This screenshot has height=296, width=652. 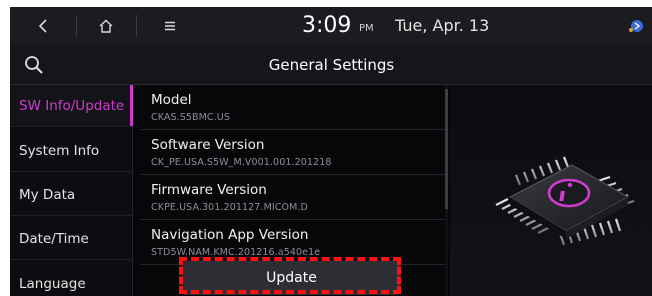 What do you see at coordinates (241, 162) in the screenshot?
I see `software-version-value: CK_PE.USA.S5W_M.V001.001.201218` at bounding box center [241, 162].